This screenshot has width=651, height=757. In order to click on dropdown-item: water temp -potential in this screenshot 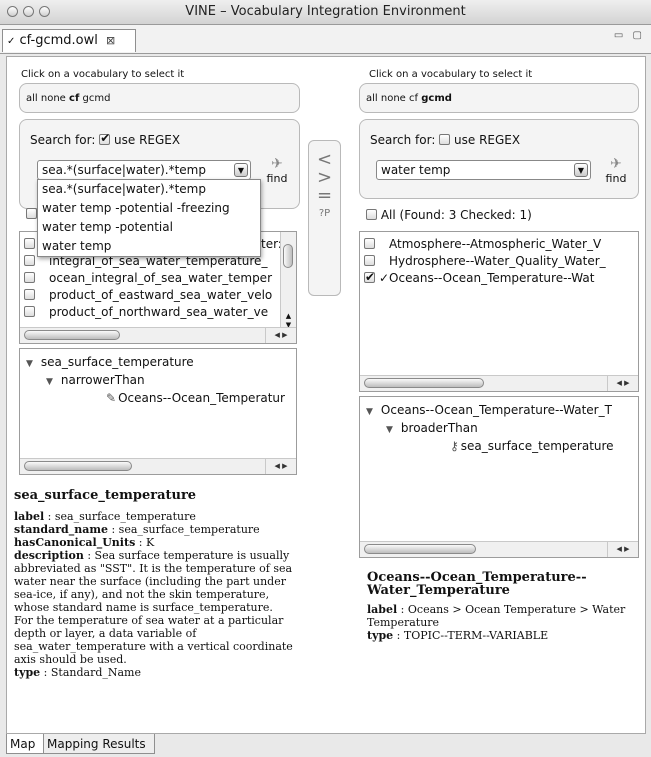, I will do `click(149, 227)`.